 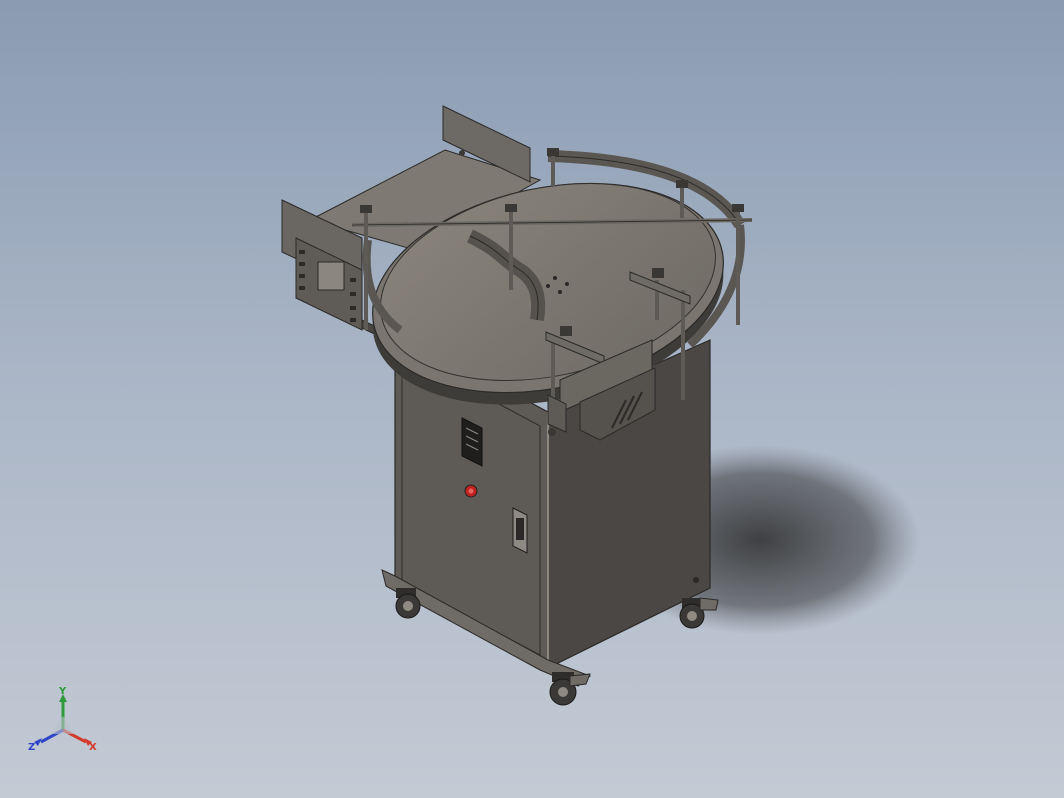 I want to click on caster-front-right, so click(x=570, y=689).